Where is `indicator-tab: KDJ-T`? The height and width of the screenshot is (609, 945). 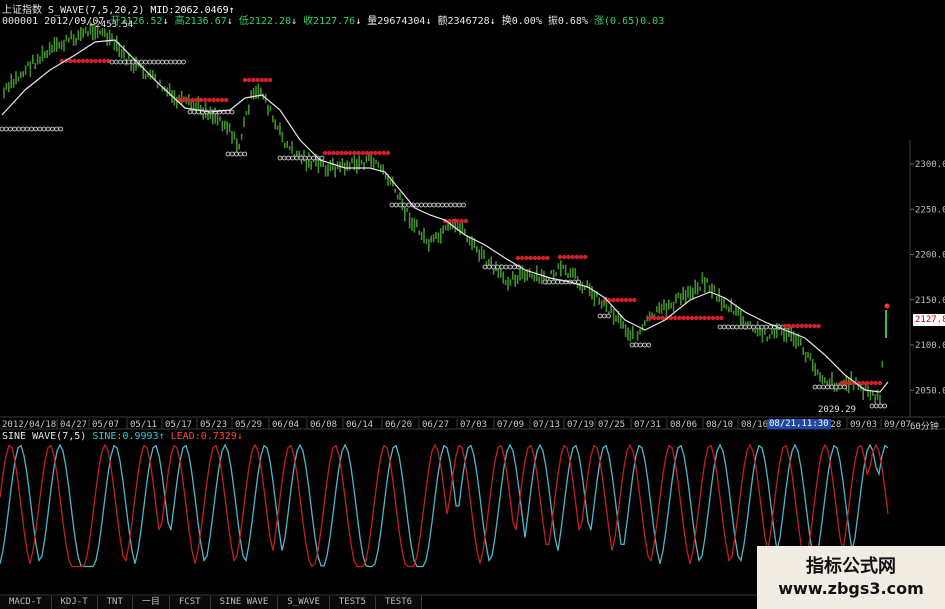 indicator-tab: KDJ-T is located at coordinates (74, 602).